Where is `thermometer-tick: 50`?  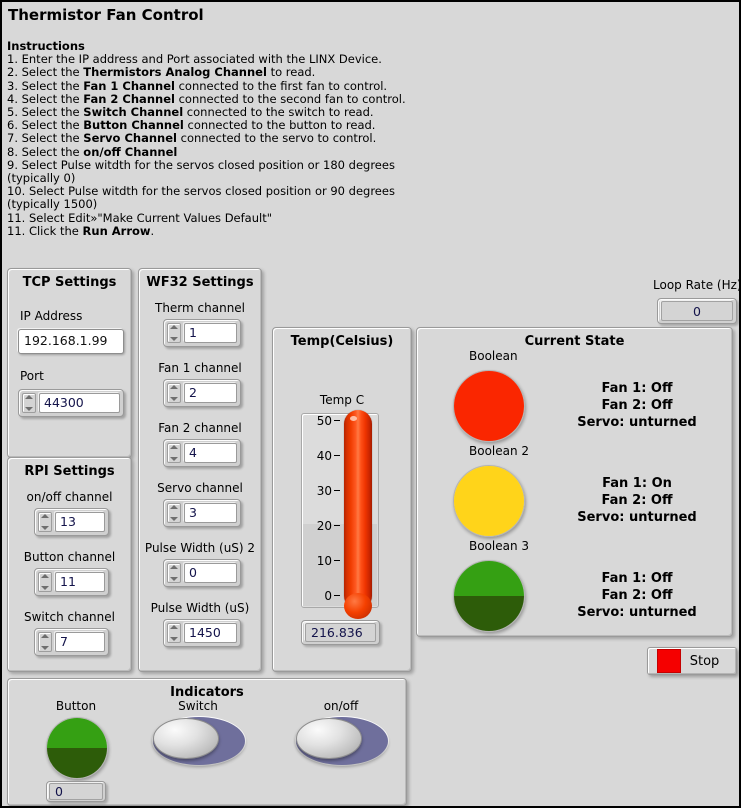 thermometer-tick: 50 is located at coordinates (328, 421).